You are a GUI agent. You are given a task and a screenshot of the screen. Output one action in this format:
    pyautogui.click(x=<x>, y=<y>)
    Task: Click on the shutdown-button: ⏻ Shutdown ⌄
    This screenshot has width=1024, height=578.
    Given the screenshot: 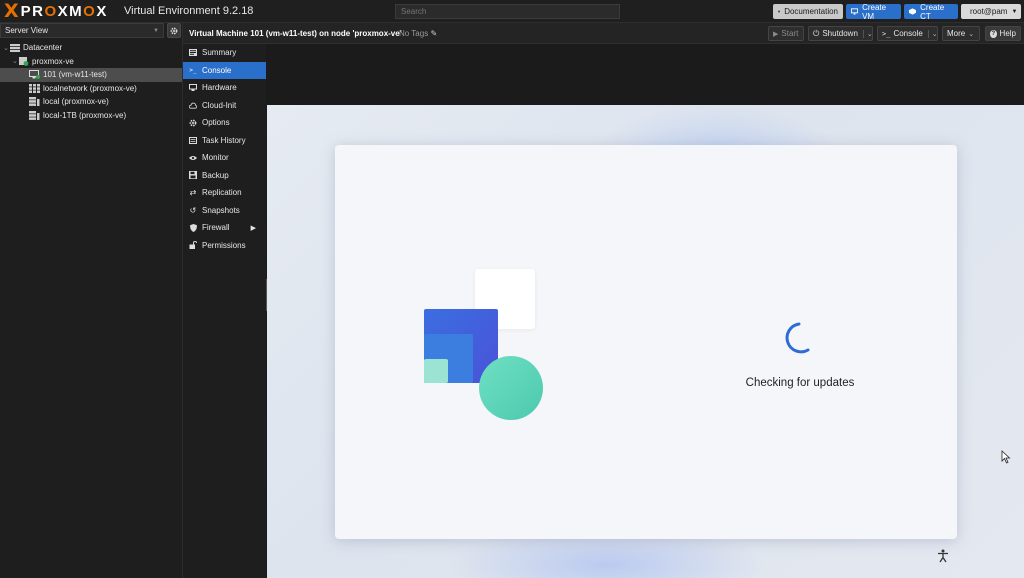 What is the action you would take?
    pyautogui.click(x=840, y=33)
    